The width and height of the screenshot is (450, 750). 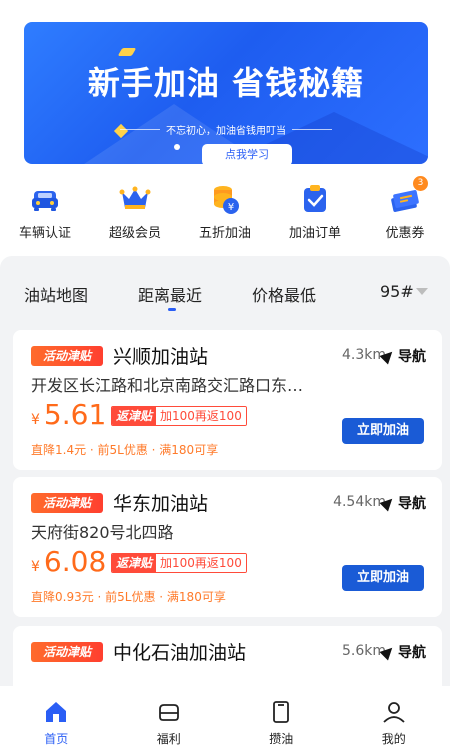 What do you see at coordinates (393, 739) in the screenshot?
I see `nav-item-label: 我的` at bounding box center [393, 739].